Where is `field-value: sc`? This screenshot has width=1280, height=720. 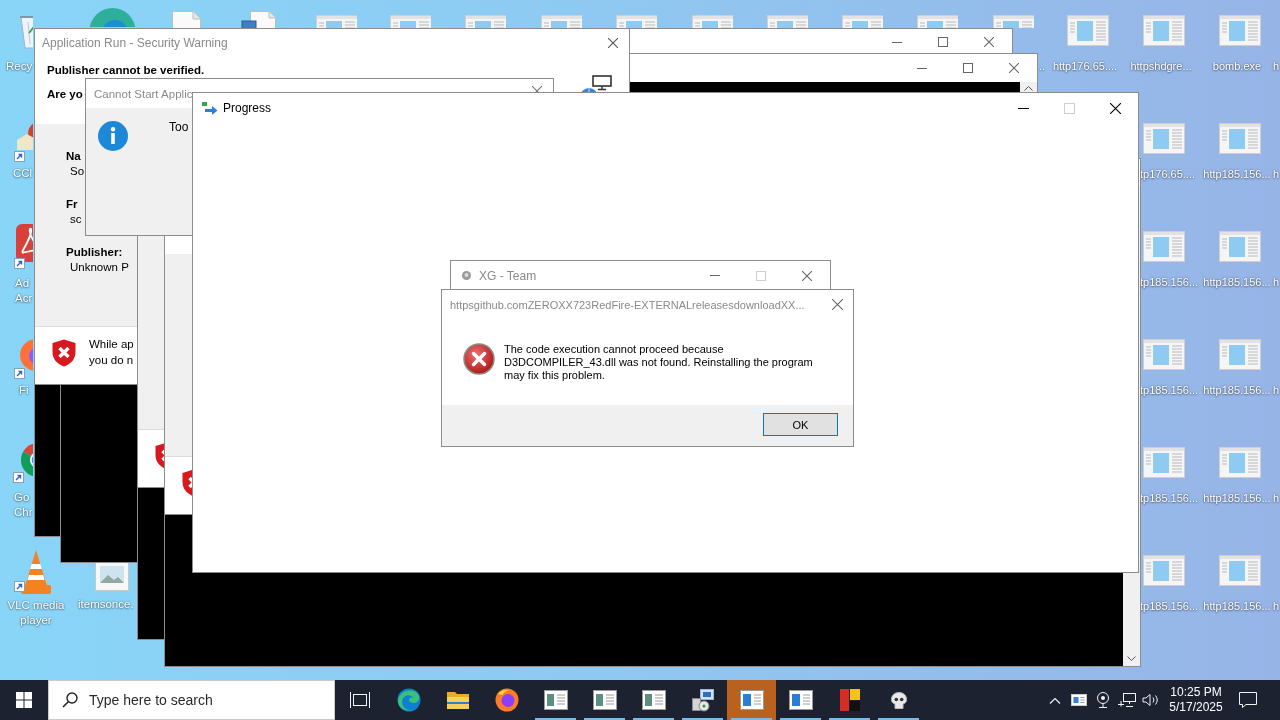 field-value: sc is located at coordinates (76, 219).